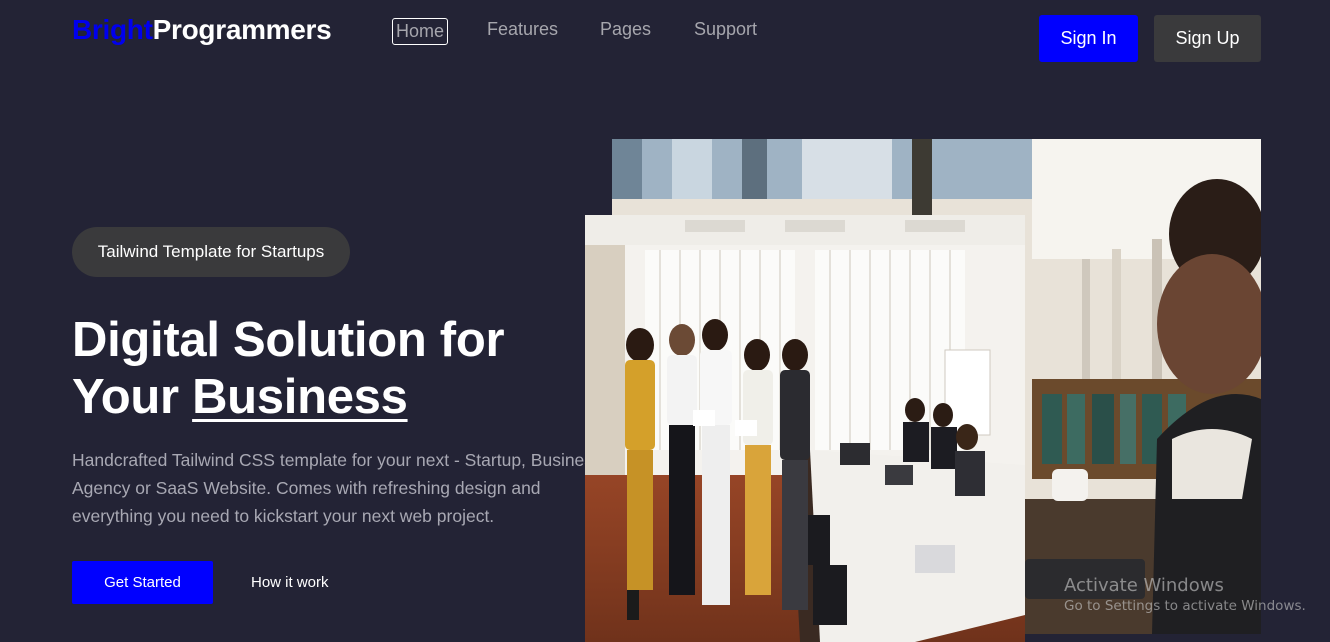  What do you see at coordinates (522, 30) in the screenshot?
I see `nav-features: Features` at bounding box center [522, 30].